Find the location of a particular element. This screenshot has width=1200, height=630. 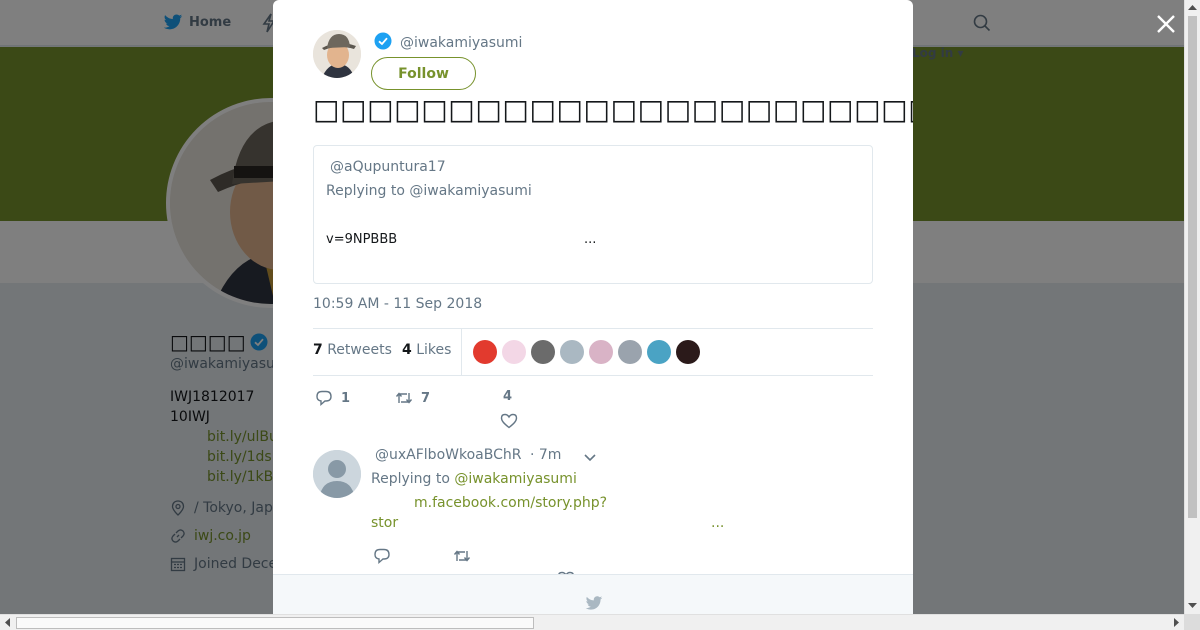

scroll-right-arrow-icon is located at coordinates (1176, 622).